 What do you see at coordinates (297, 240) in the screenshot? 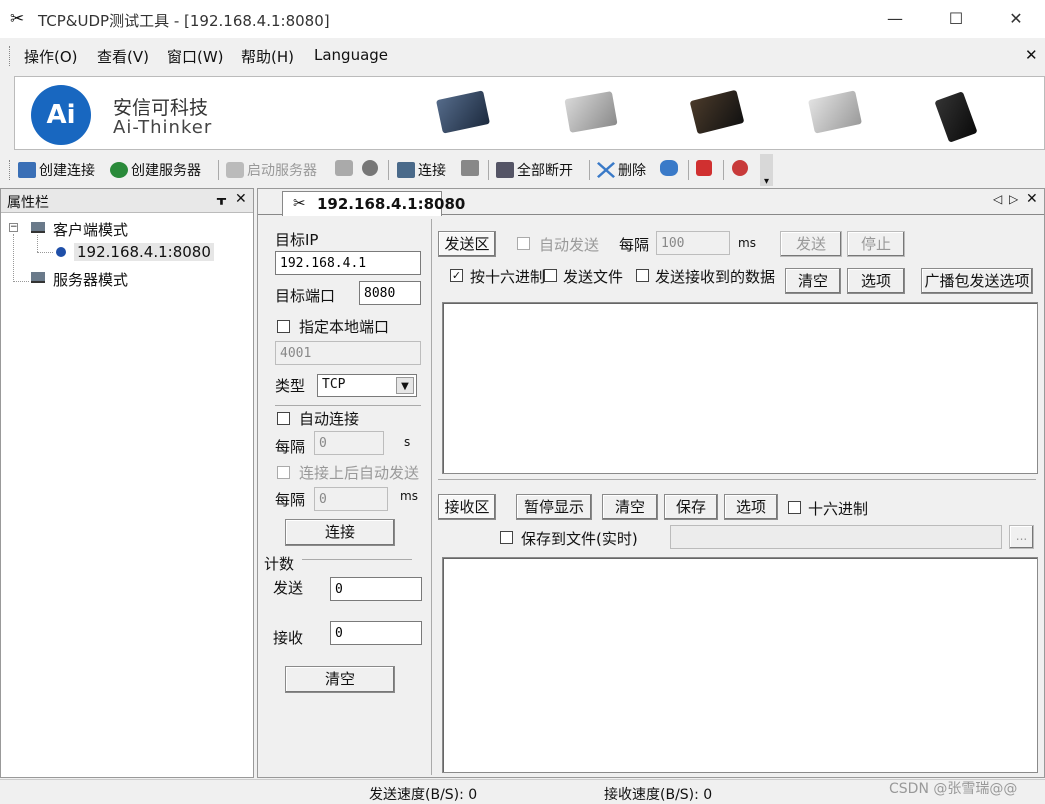
I see `target-ip-label: 目标IP` at bounding box center [297, 240].